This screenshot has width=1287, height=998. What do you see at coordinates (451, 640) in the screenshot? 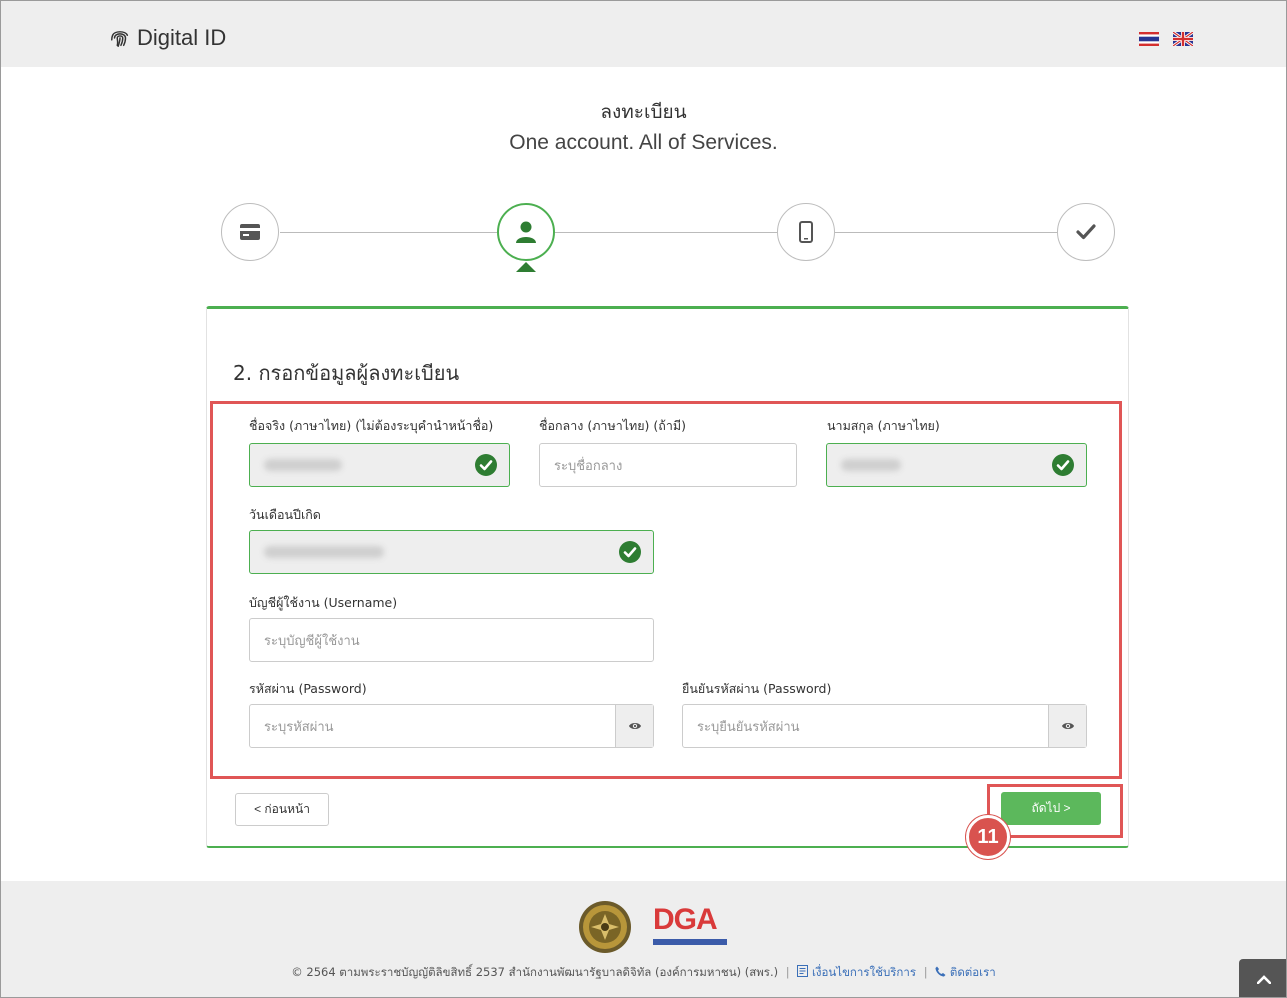
I see `username-input: ระบุบัญชีผู้ใช้งาน` at bounding box center [451, 640].